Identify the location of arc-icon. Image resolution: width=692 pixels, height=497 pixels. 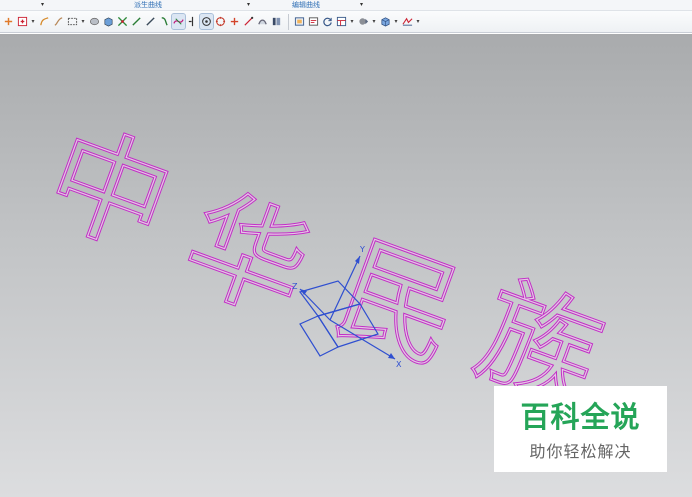
(164, 21).